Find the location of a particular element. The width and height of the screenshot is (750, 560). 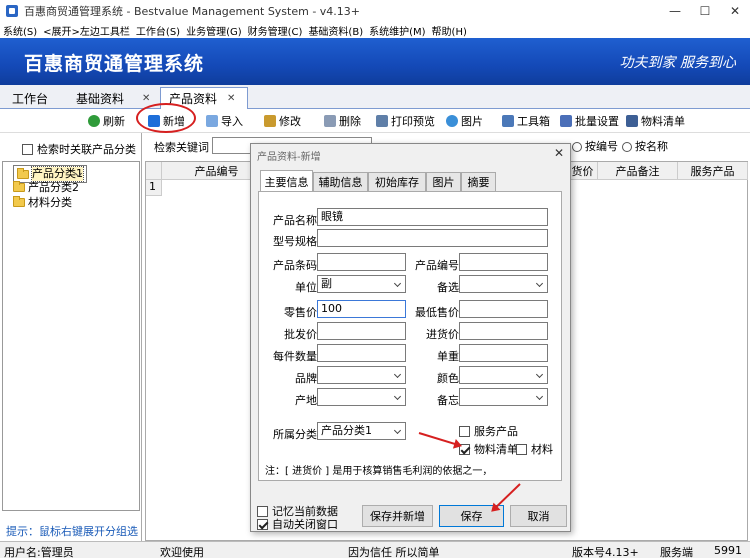

cancel-button: 取消 is located at coordinates (538, 516).